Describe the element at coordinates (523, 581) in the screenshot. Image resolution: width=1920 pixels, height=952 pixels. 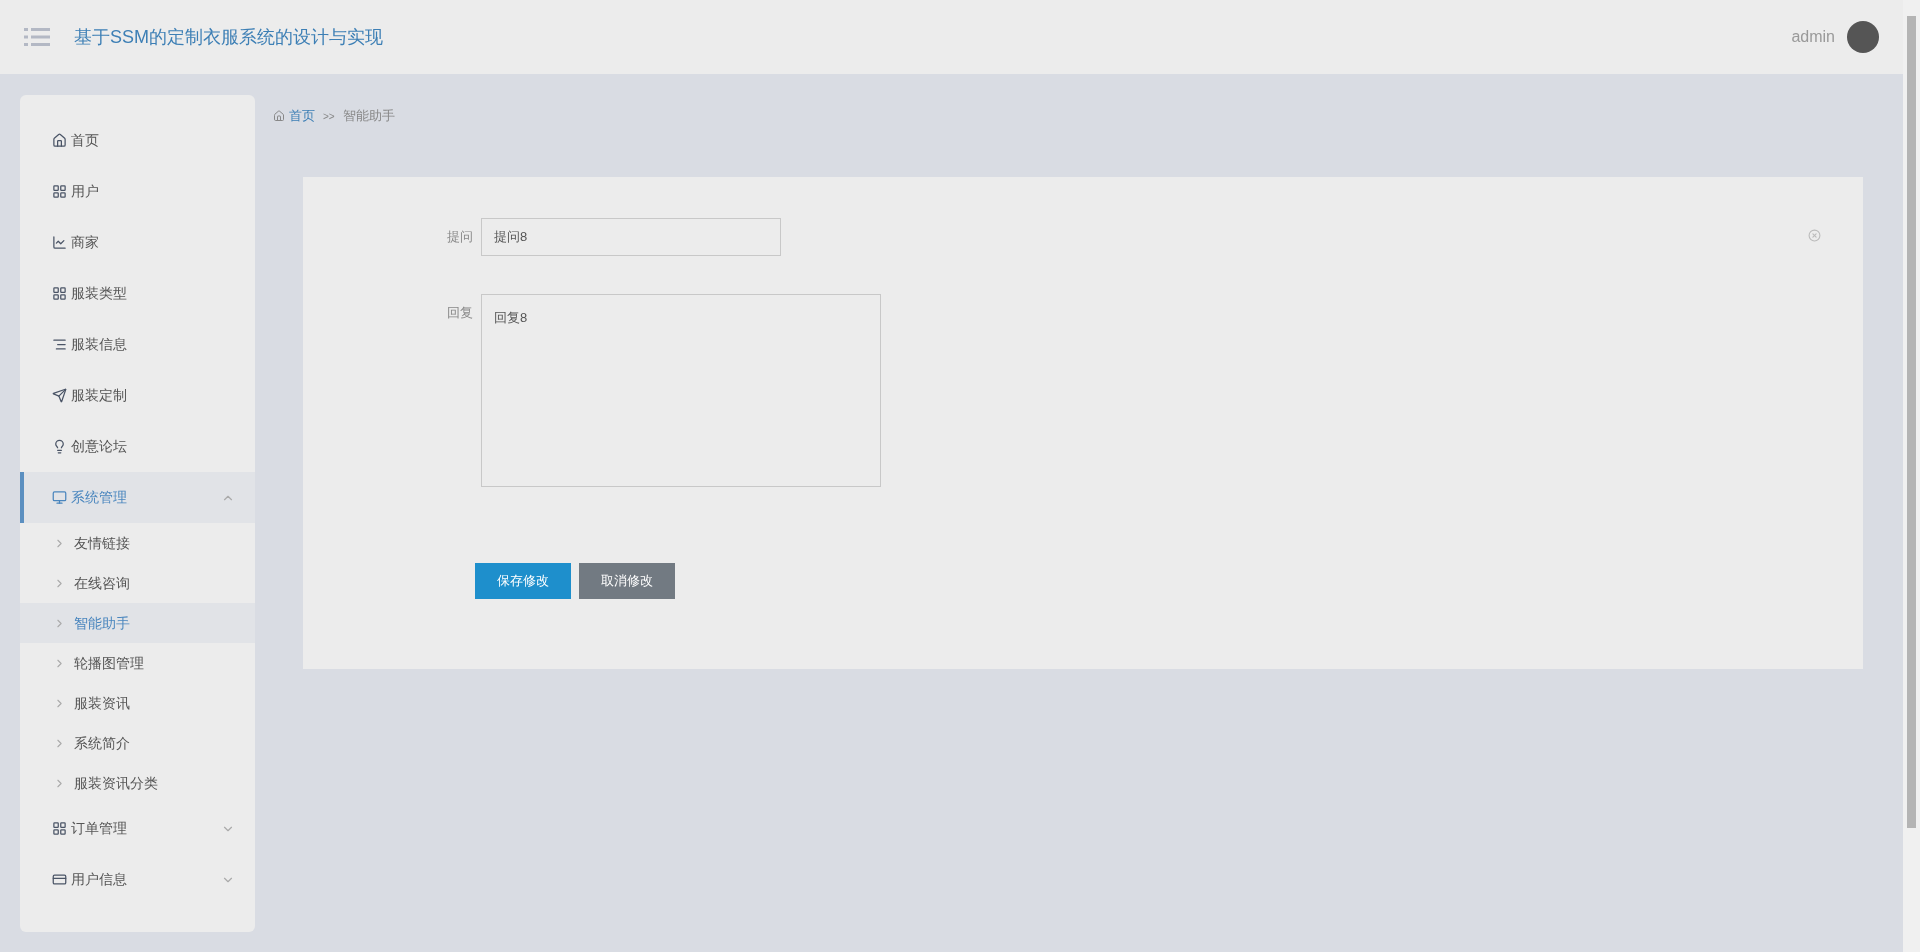
I see `save-button: 保存修改` at that location.